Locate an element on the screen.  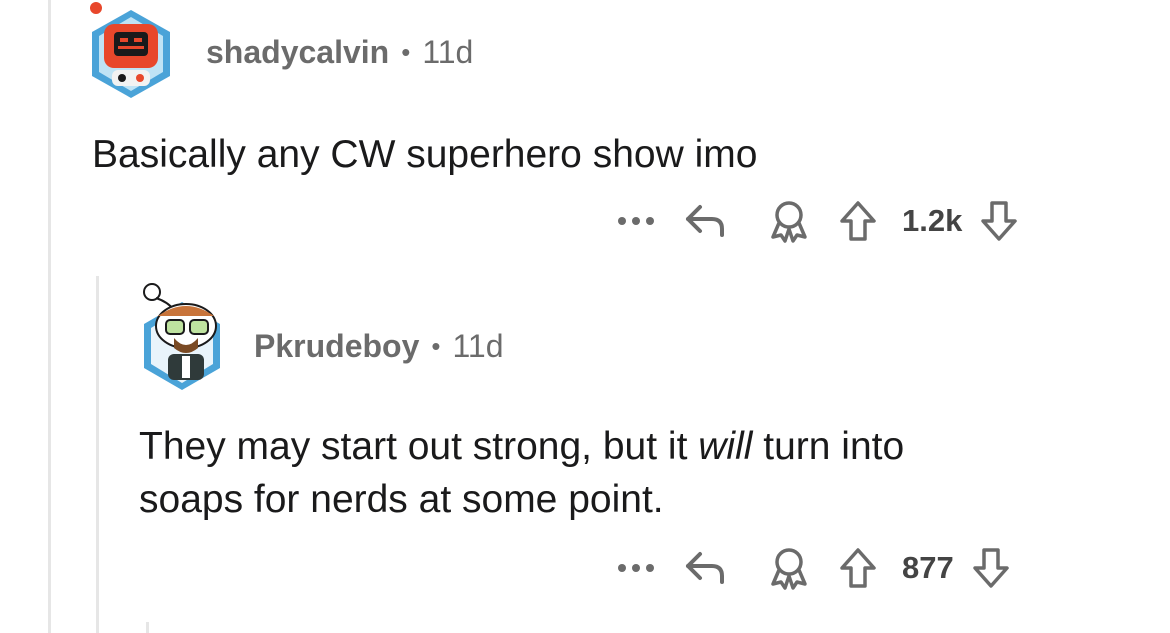
comment-meta: Pkrudeboy • 11d is located at coordinates (379, 346).